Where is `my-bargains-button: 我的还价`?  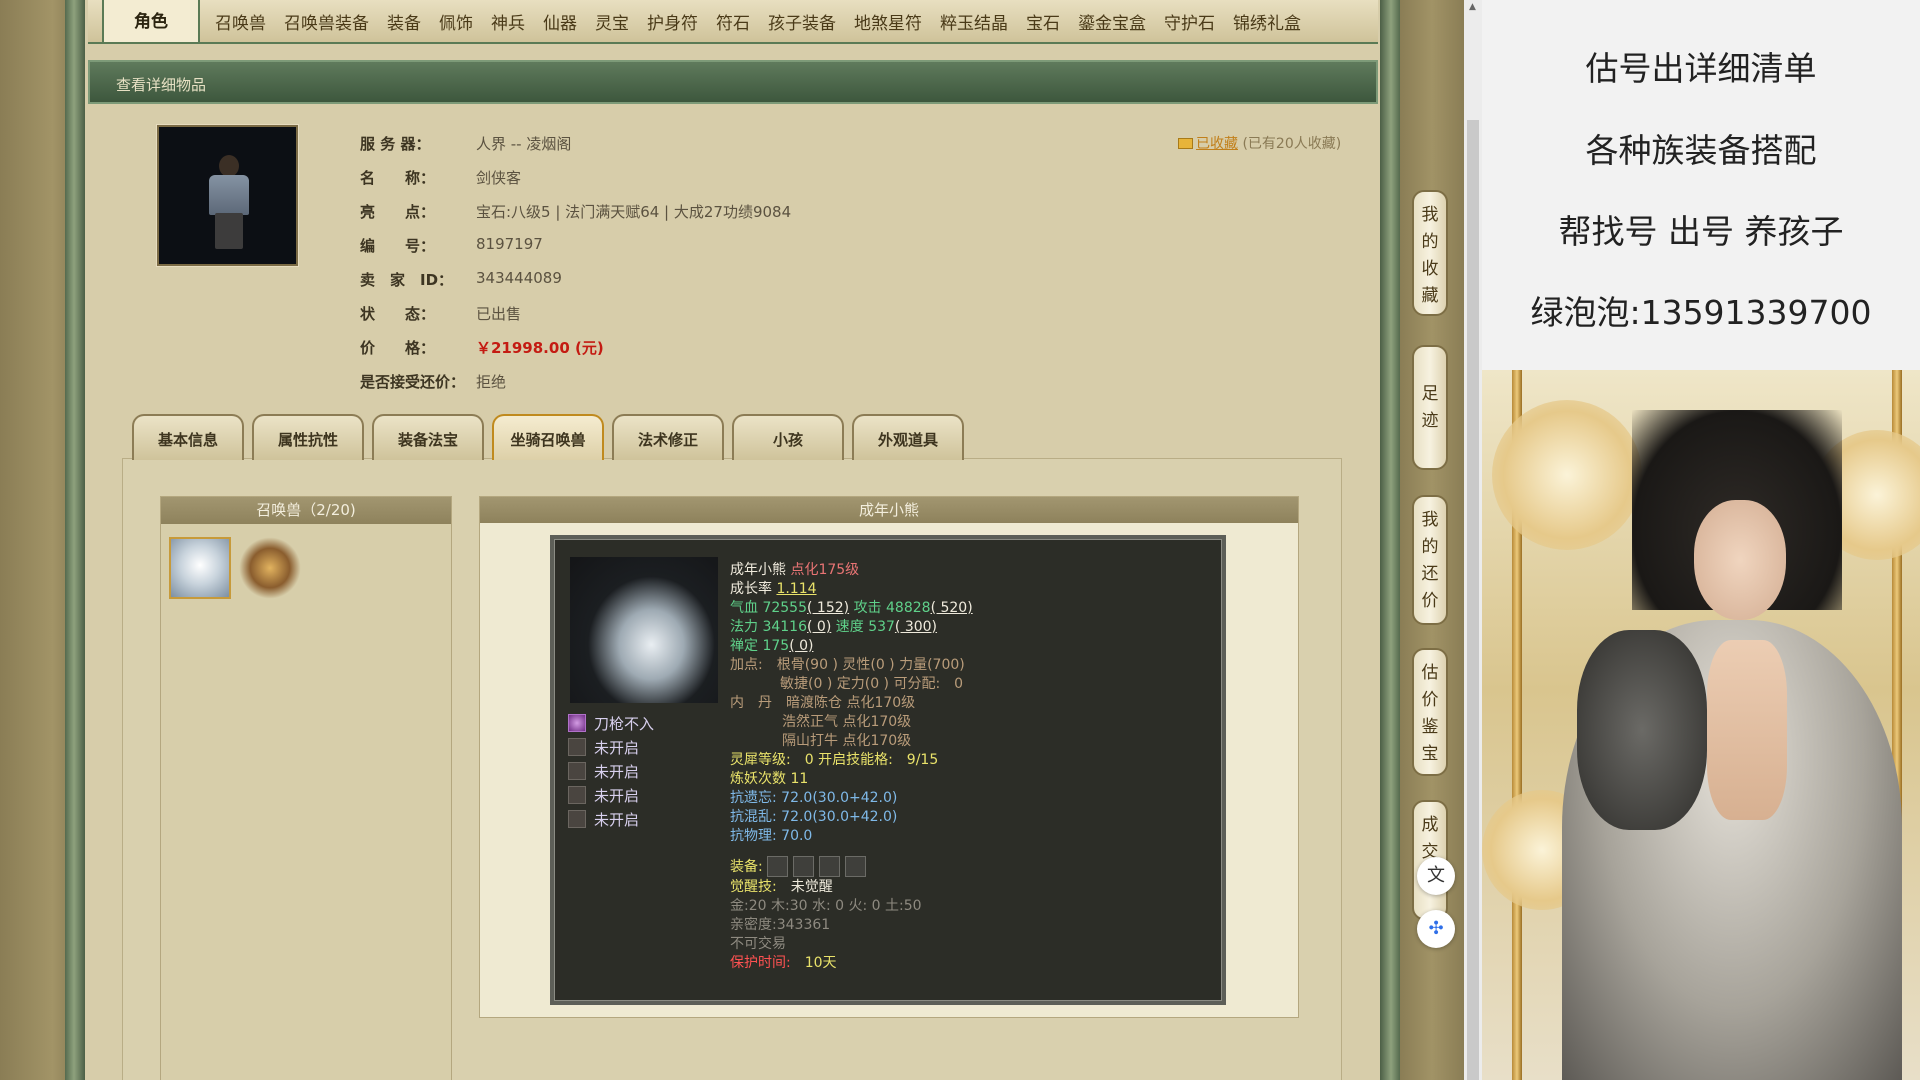
my-bargains-button: 我的还价 is located at coordinates (1430, 560).